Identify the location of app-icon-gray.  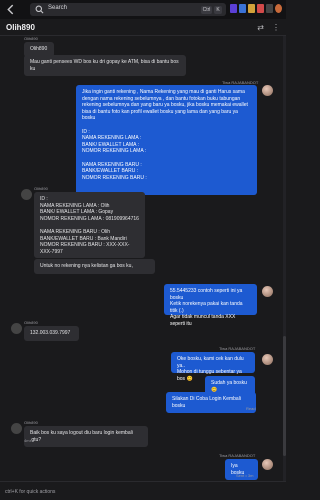
(269, 8).